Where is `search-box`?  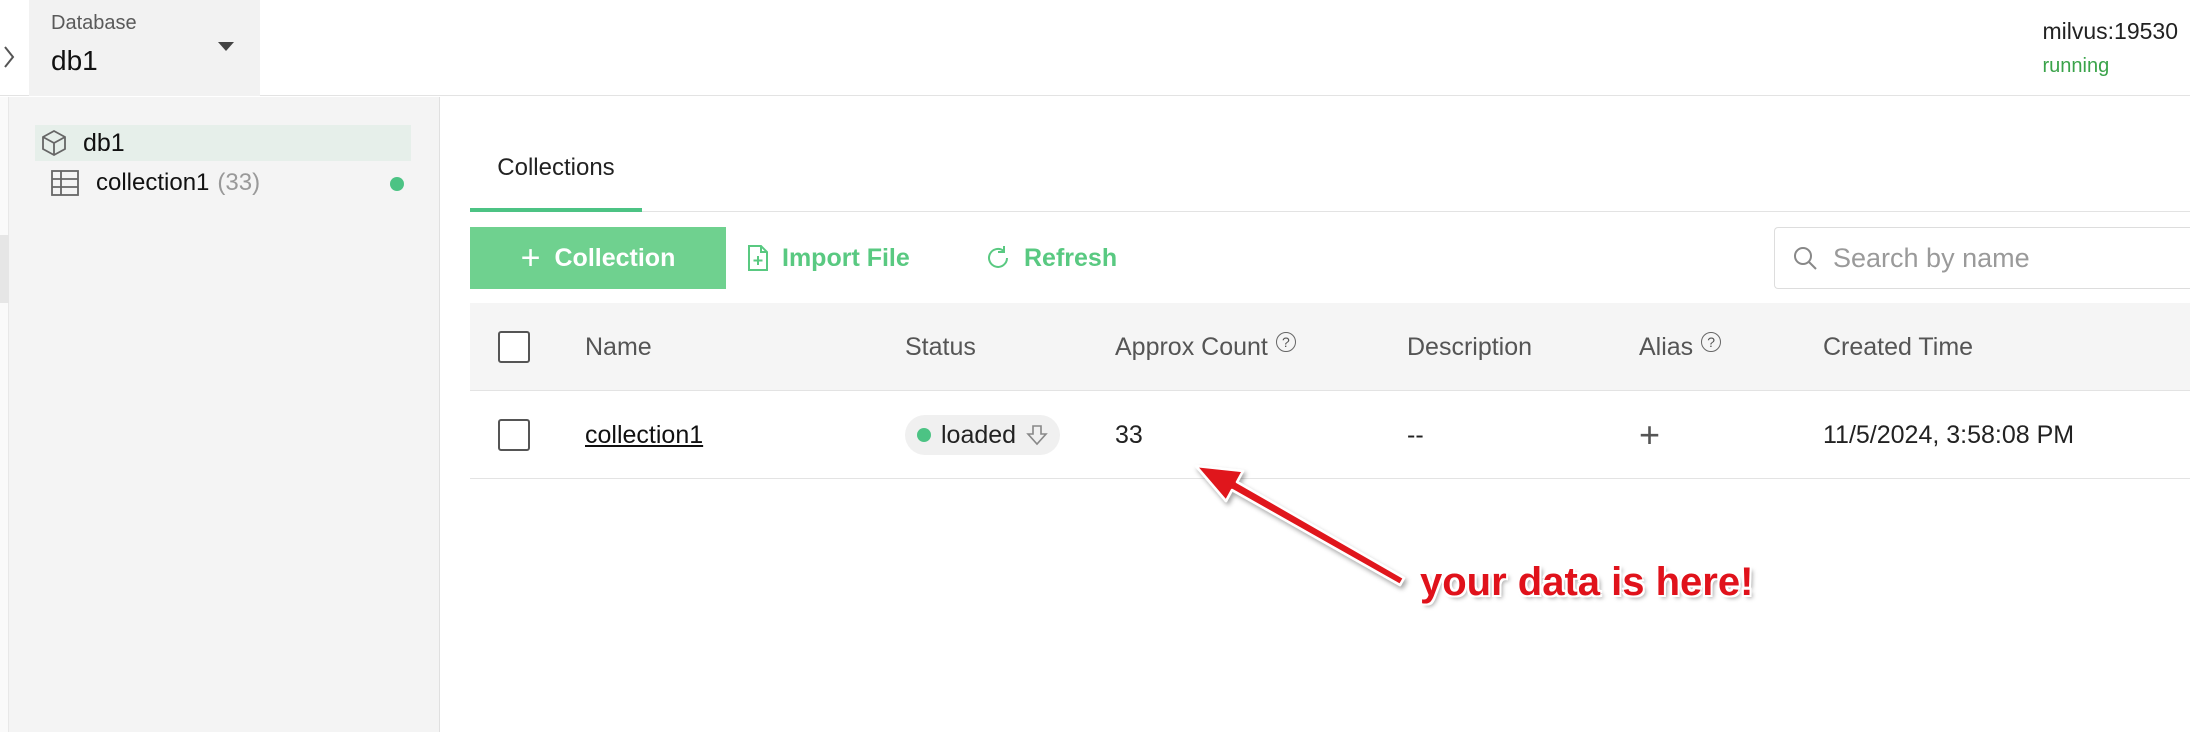 search-box is located at coordinates (1982, 258).